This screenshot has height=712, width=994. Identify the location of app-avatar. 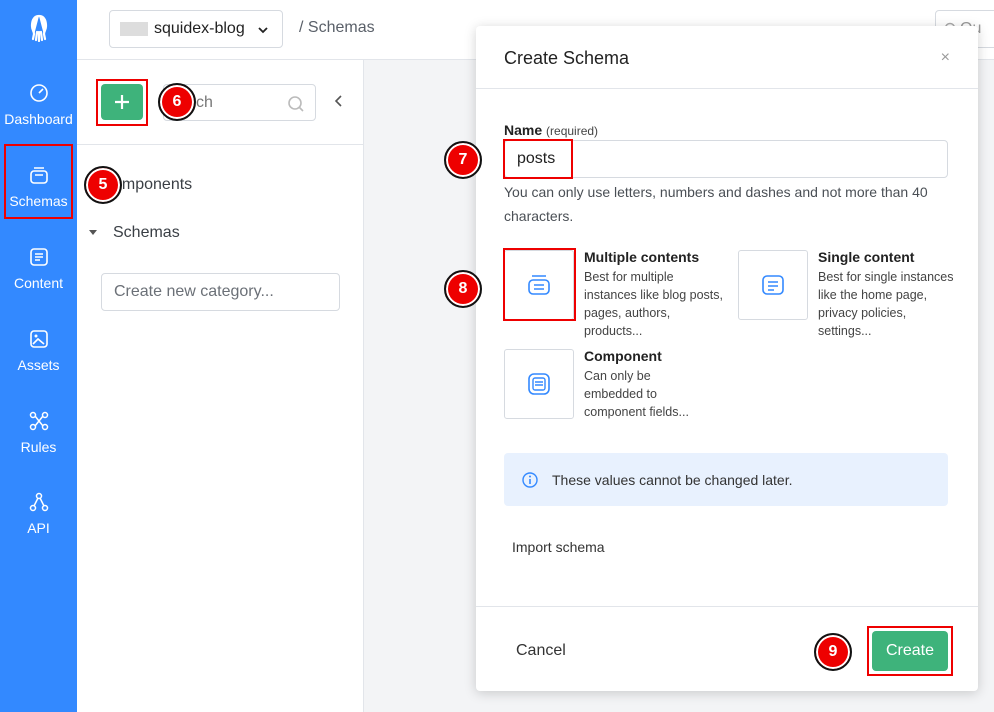
(134, 29).